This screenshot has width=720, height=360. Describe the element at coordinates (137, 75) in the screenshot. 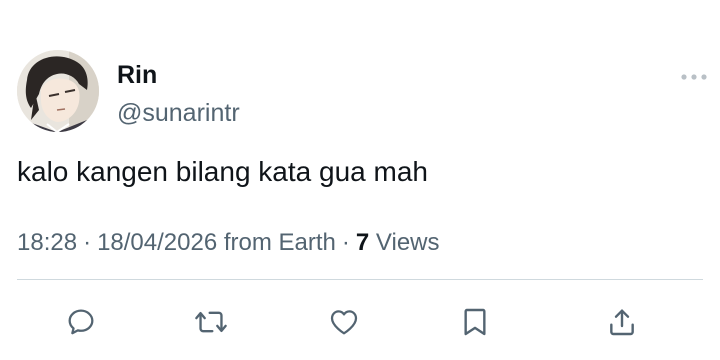

I see `display-name: Rin` at that location.